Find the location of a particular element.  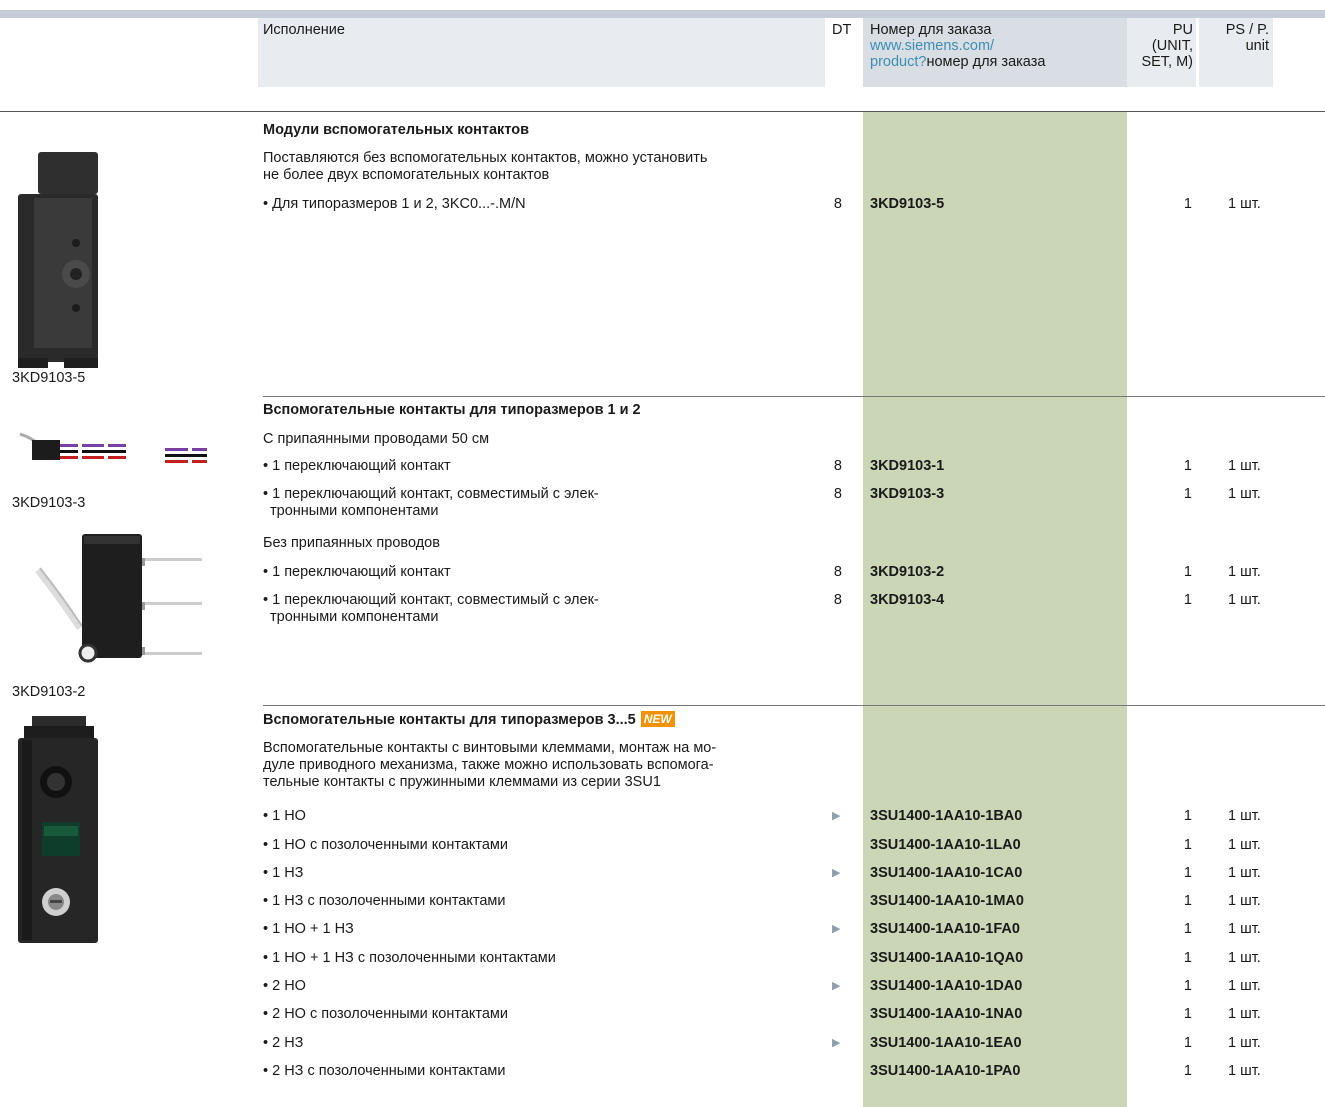

list-item: • 1 НО + 1 НЗ is located at coordinates (308, 929).